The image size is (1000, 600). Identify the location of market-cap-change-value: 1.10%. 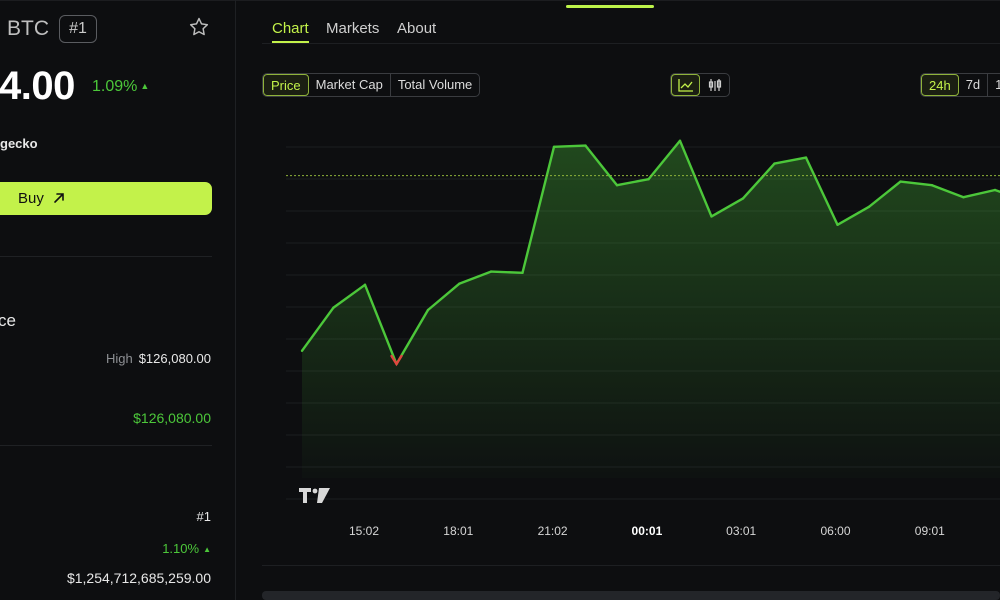
(181, 548).